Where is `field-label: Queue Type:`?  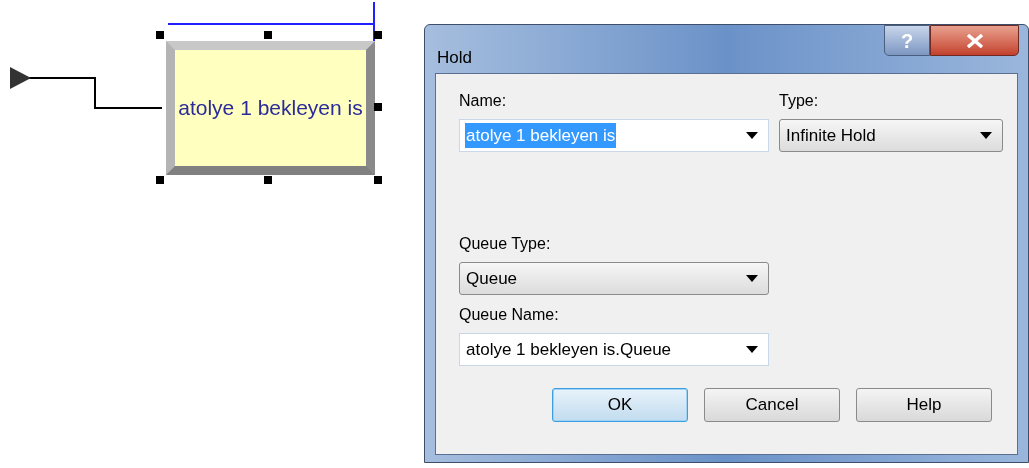
field-label: Queue Type: is located at coordinates (505, 244).